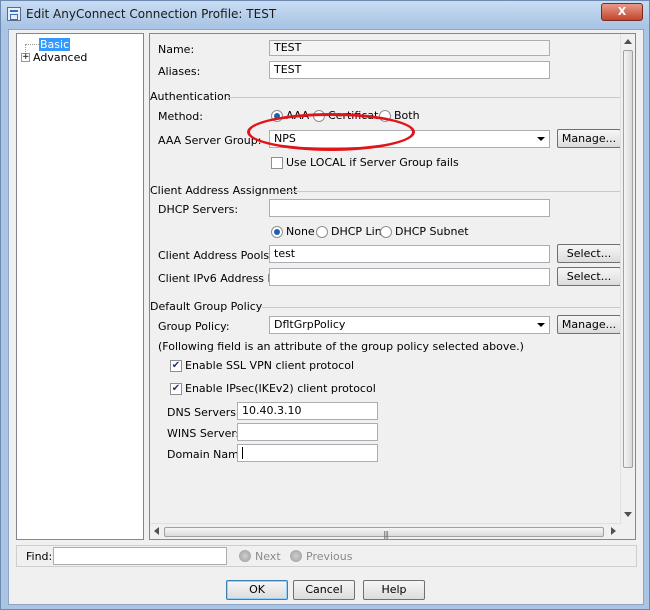  What do you see at coordinates (331, 132) in the screenshot?
I see `highlight-annotation` at bounding box center [331, 132].